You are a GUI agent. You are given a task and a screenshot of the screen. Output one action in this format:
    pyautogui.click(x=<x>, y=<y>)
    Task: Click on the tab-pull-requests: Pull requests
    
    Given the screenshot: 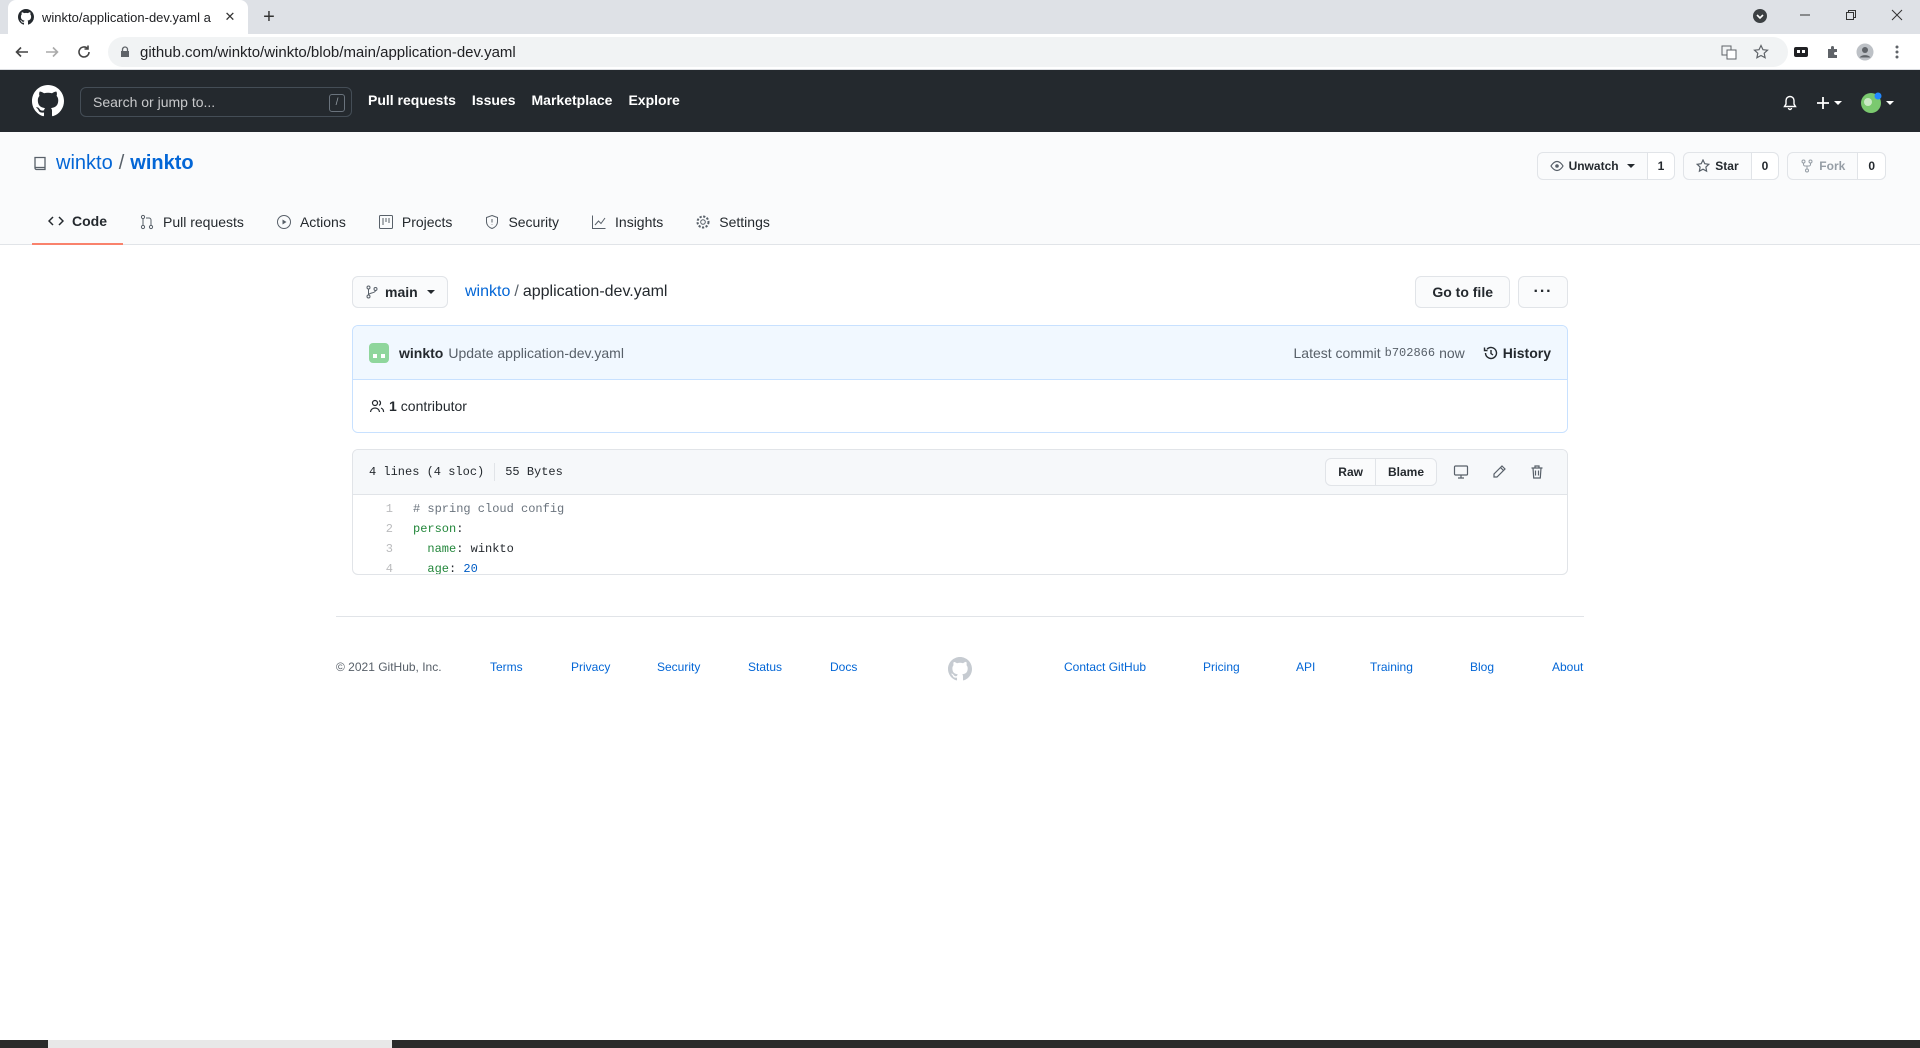 What is the action you would take?
    pyautogui.click(x=191, y=221)
    